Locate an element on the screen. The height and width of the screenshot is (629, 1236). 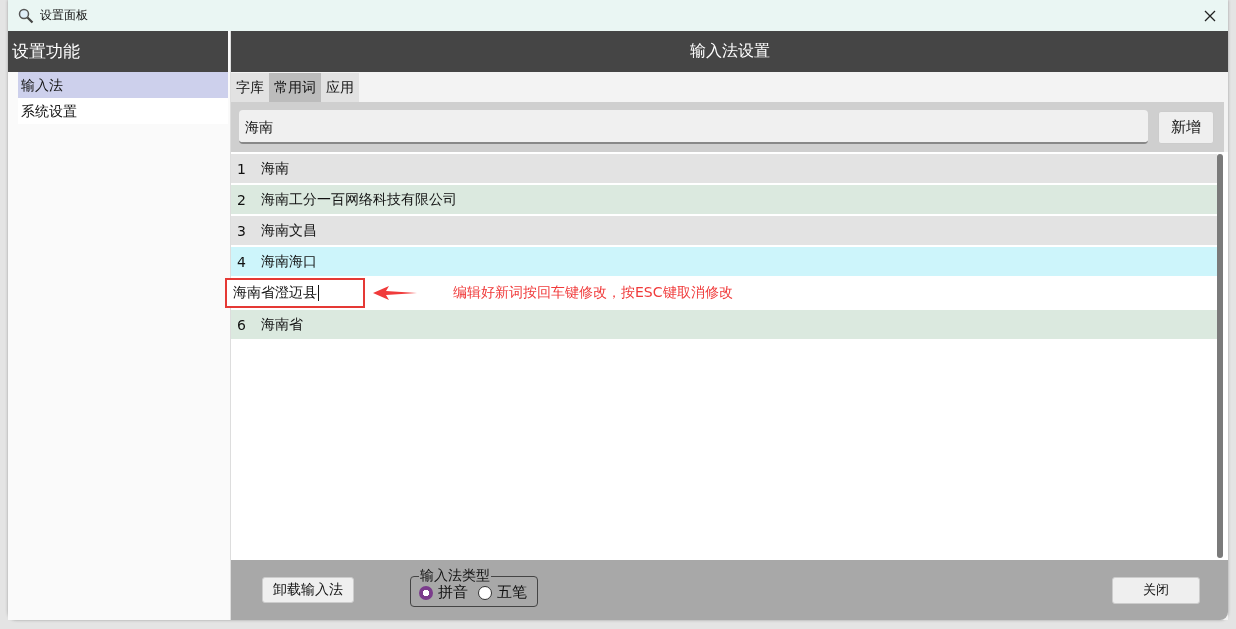
list-row: 4 海南海口 is located at coordinates (724, 261).